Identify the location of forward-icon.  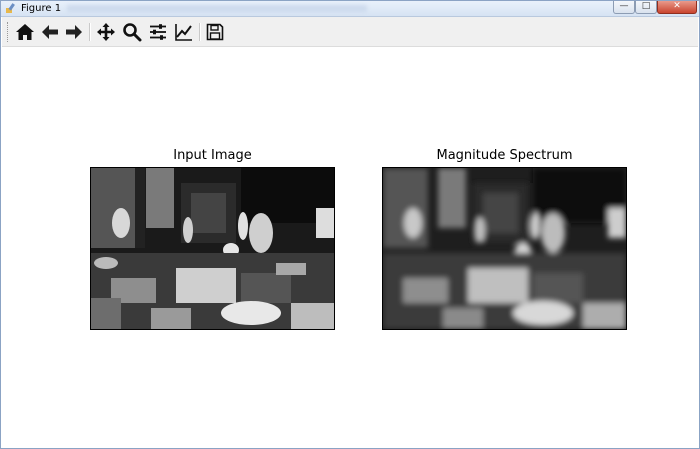
(74, 32).